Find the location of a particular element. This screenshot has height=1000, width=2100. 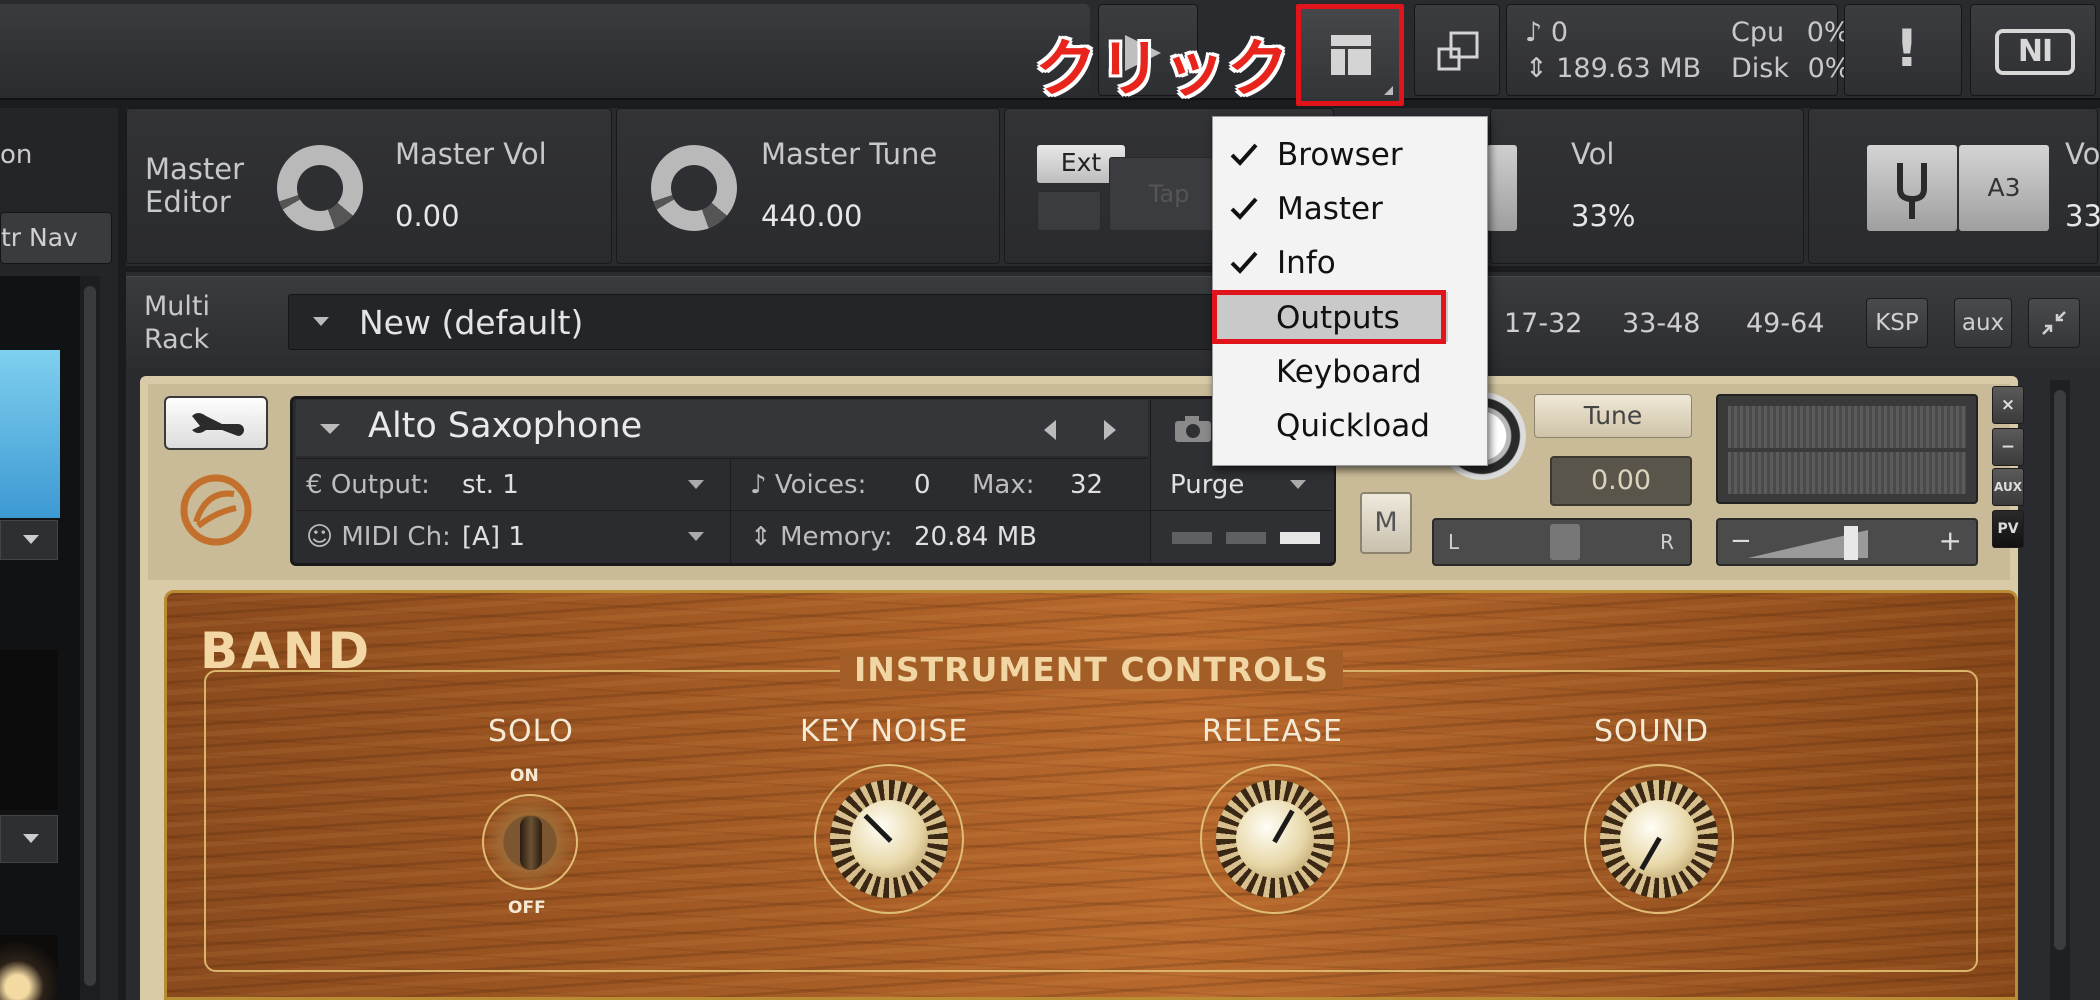

warning-button: ! is located at coordinates (1903, 50).